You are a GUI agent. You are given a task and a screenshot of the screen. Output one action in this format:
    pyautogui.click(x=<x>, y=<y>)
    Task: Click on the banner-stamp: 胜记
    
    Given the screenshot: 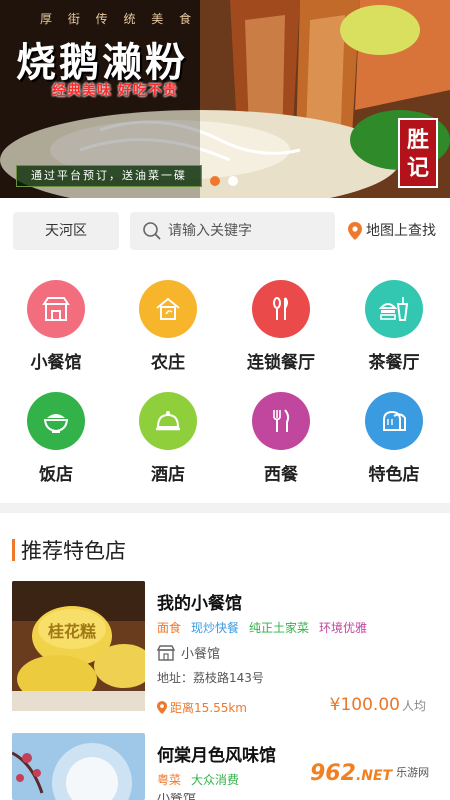 What is the action you would take?
    pyautogui.click(x=418, y=153)
    